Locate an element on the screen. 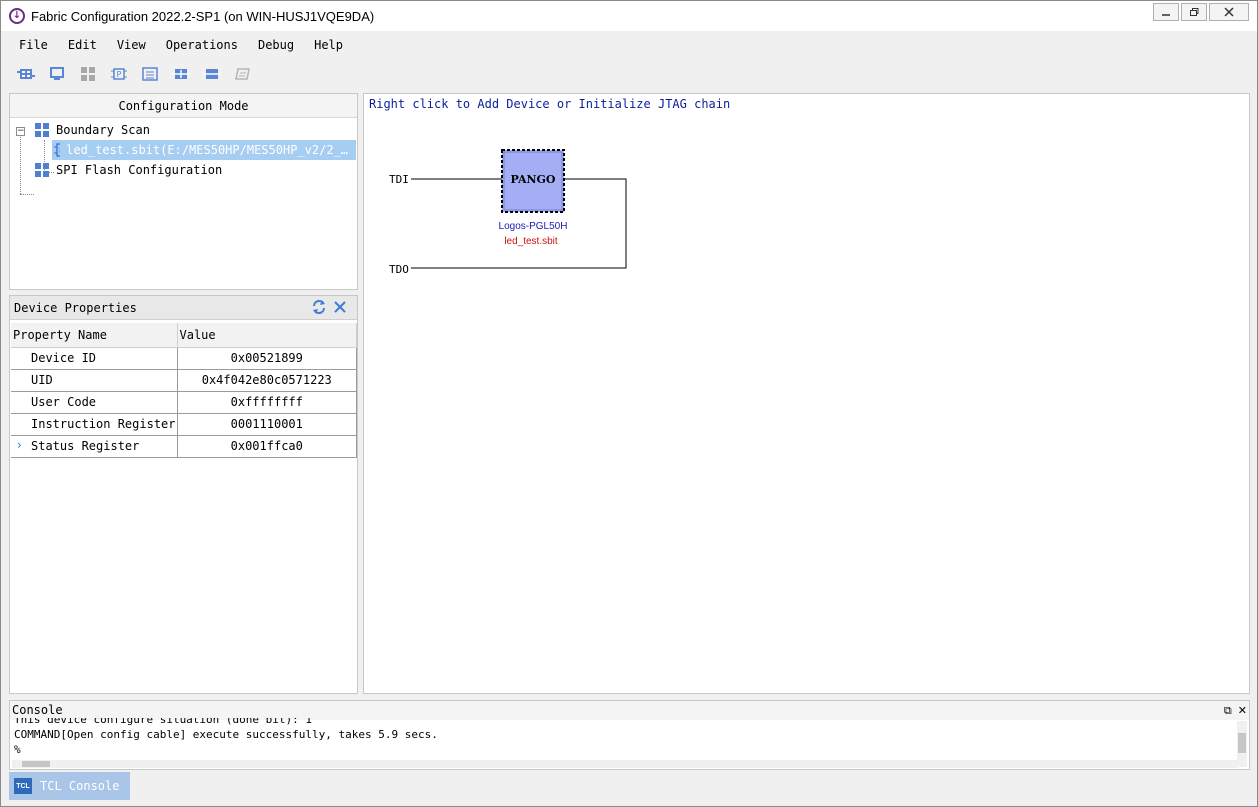  tree-item-spi-flash: SPI Flash Configuration is located at coordinates (128, 170).